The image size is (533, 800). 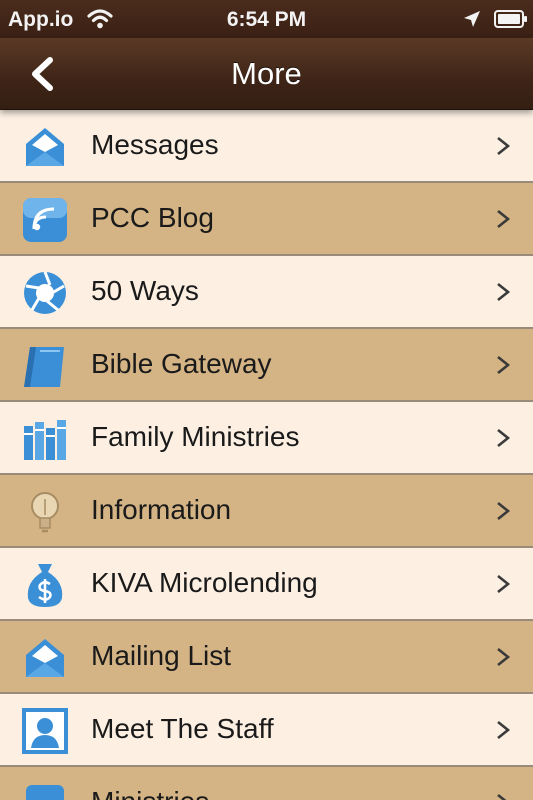 What do you see at coordinates (45, 585) in the screenshot?
I see `money-bag-icon` at bounding box center [45, 585].